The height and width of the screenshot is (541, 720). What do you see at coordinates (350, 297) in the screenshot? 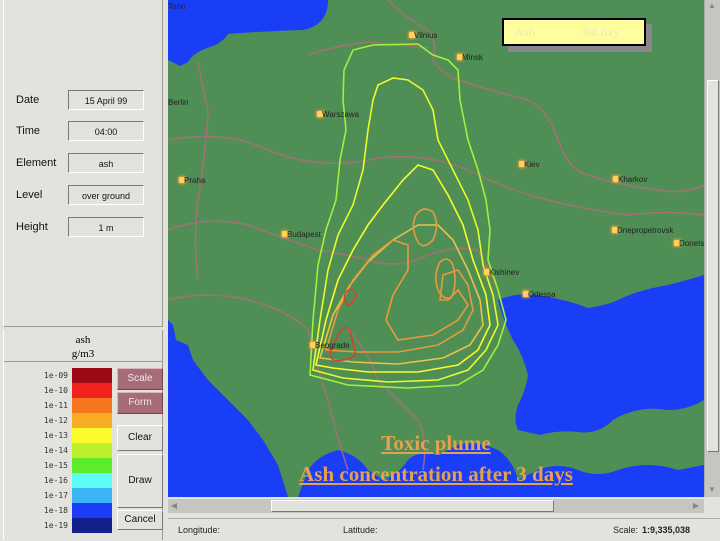
I see `contour-1e-10-a` at bounding box center [350, 297].